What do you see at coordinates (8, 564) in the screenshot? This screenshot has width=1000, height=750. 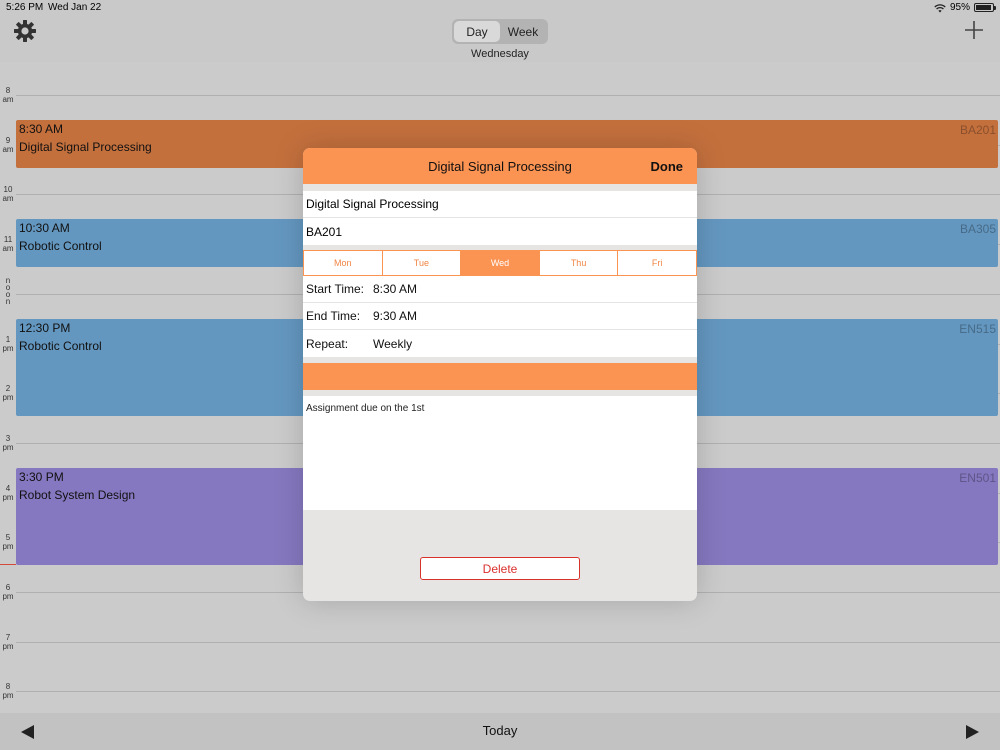 I see `current-time-indicator` at bounding box center [8, 564].